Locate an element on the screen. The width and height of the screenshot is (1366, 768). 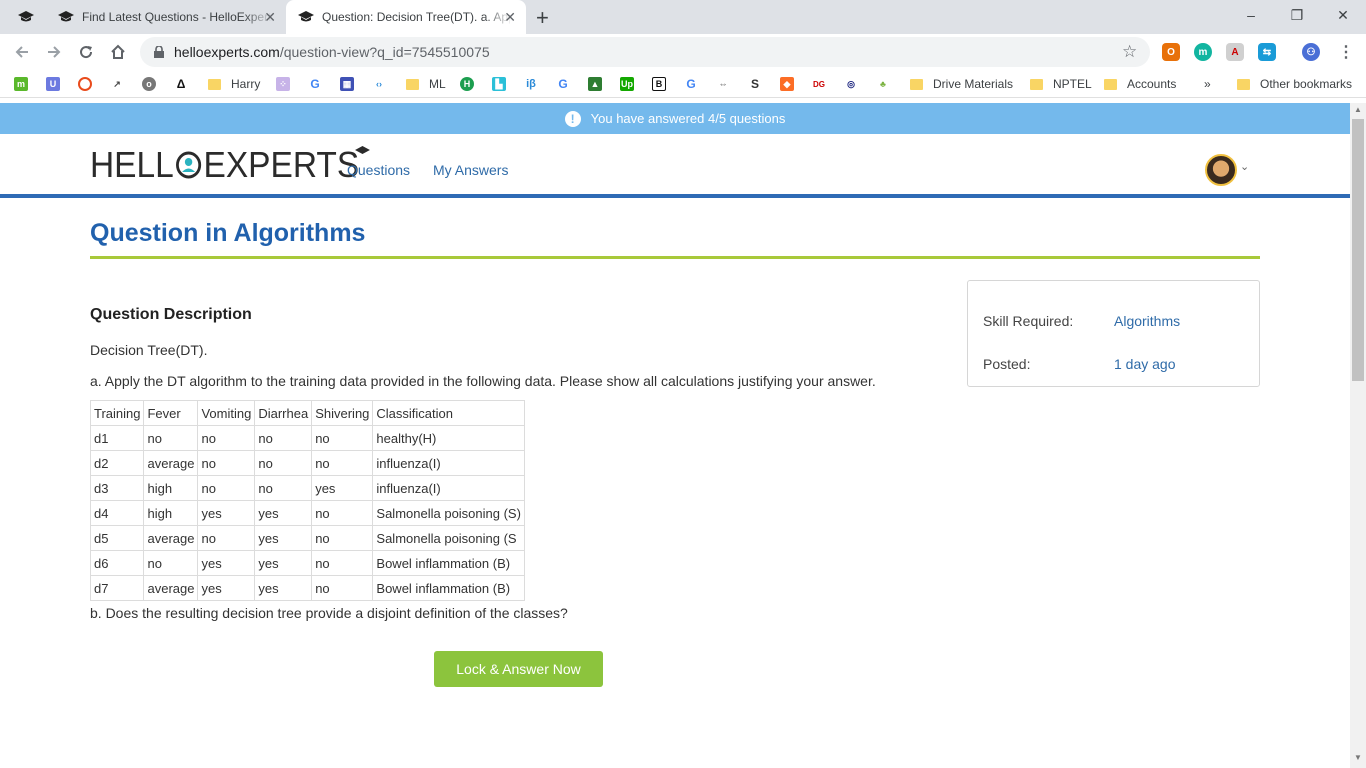
table-row: d5 average no yes no Salmonella poisoning (S is located at coordinates (307, 538).